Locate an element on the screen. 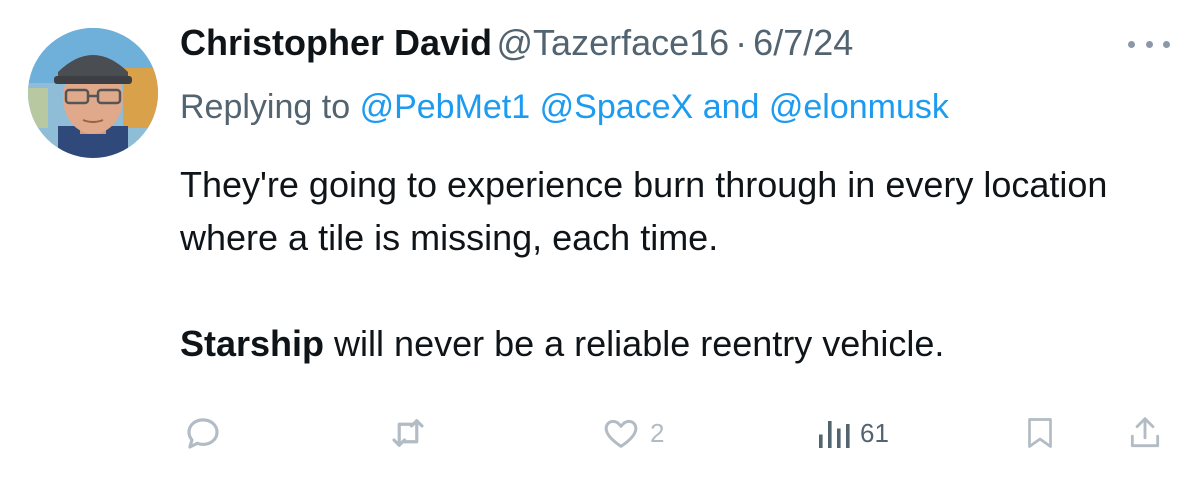 This screenshot has height=491, width=1200. mention-elonmusk: @elonmusk is located at coordinates (859, 107).